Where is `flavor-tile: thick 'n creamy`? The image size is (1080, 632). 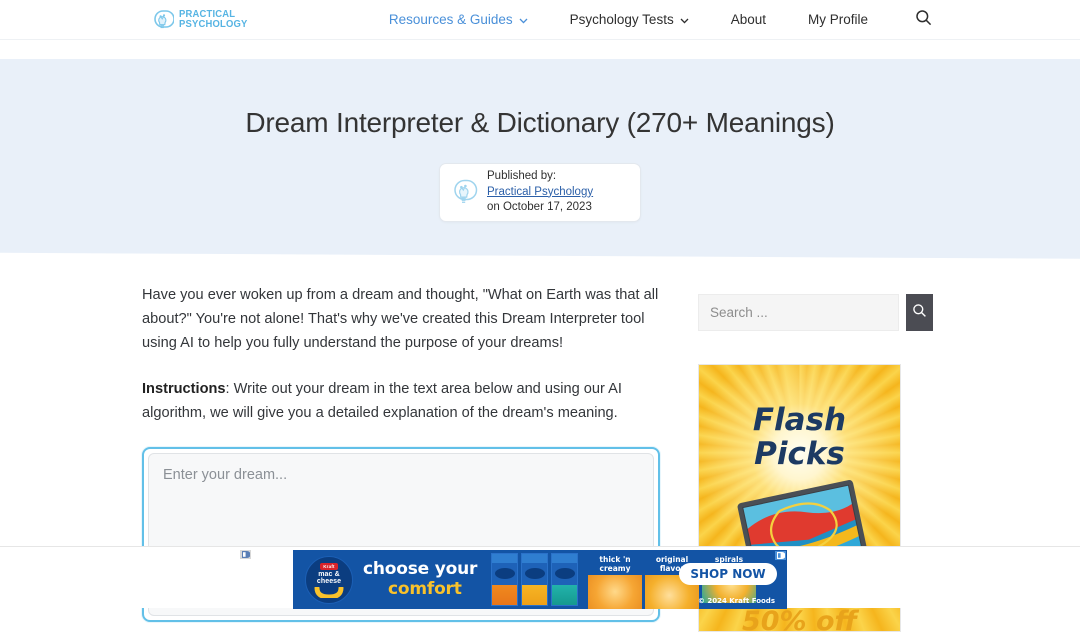 flavor-tile: thick 'n creamy is located at coordinates (615, 581).